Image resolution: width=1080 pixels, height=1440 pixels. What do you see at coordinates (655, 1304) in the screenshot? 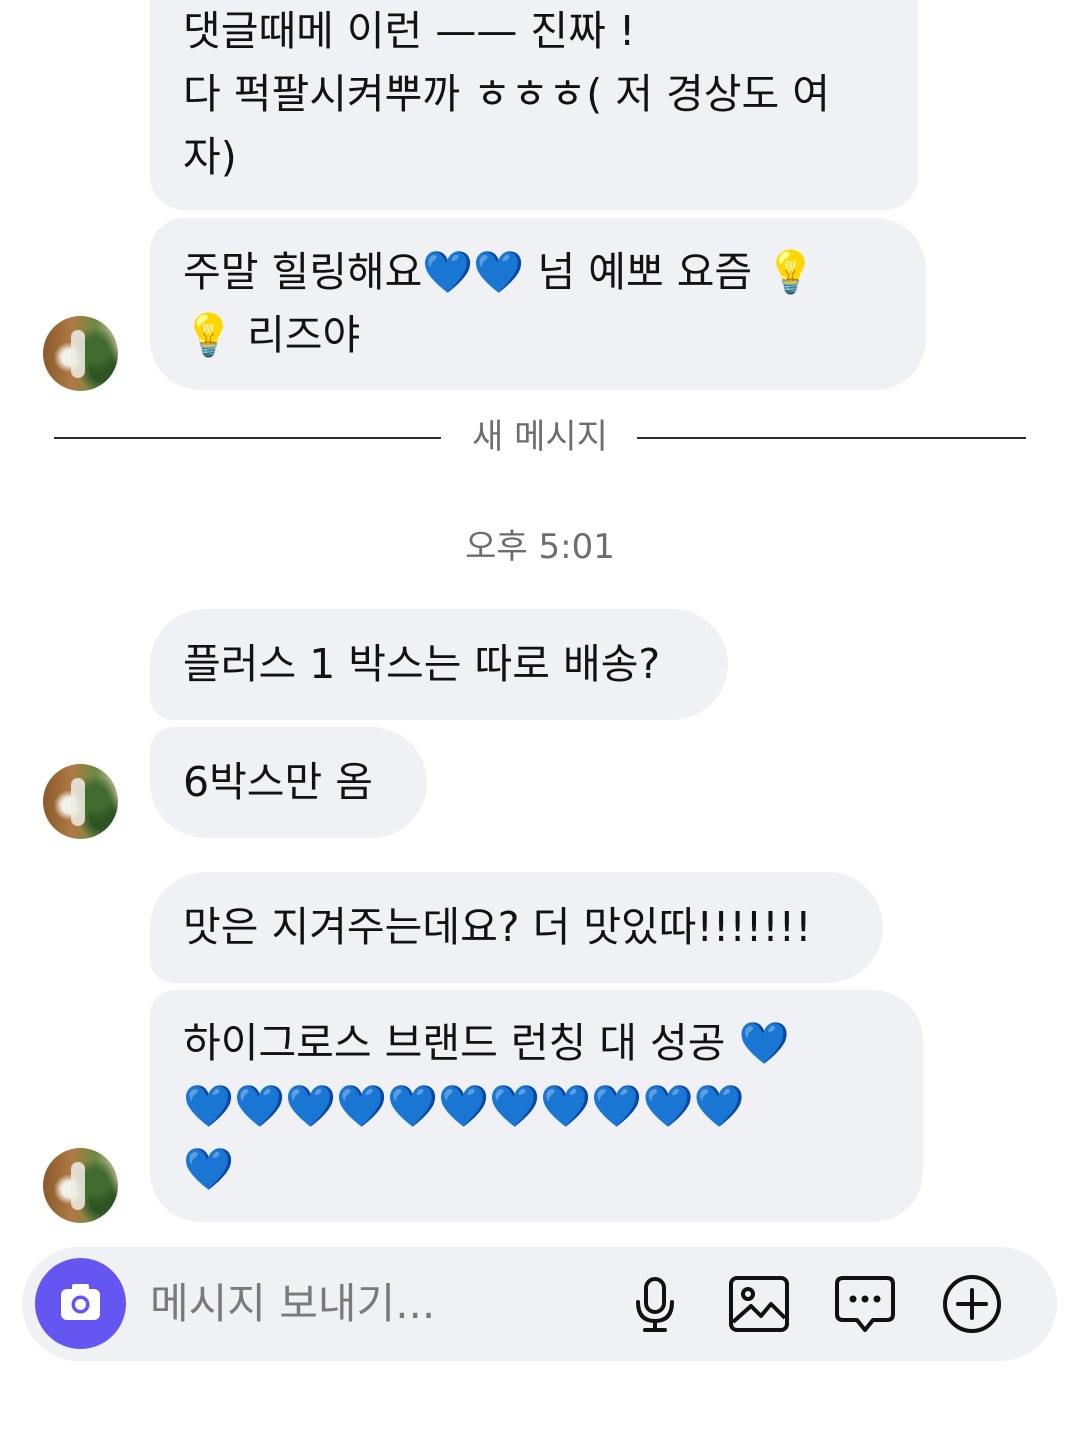
I see `microphone-icon` at bounding box center [655, 1304].